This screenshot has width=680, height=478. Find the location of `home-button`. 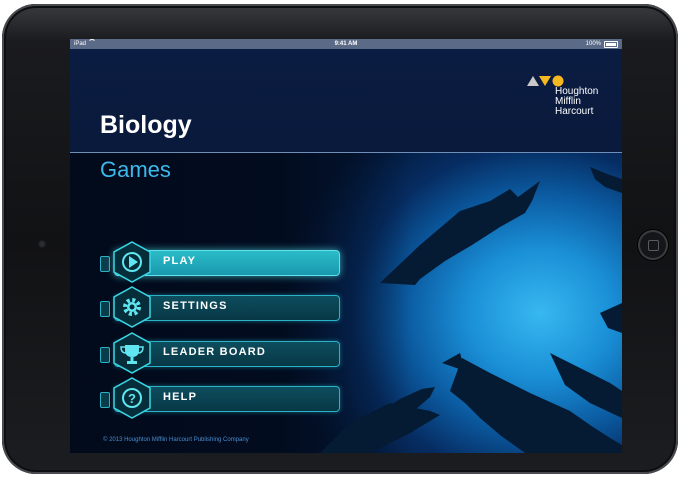

home-button is located at coordinates (653, 245).